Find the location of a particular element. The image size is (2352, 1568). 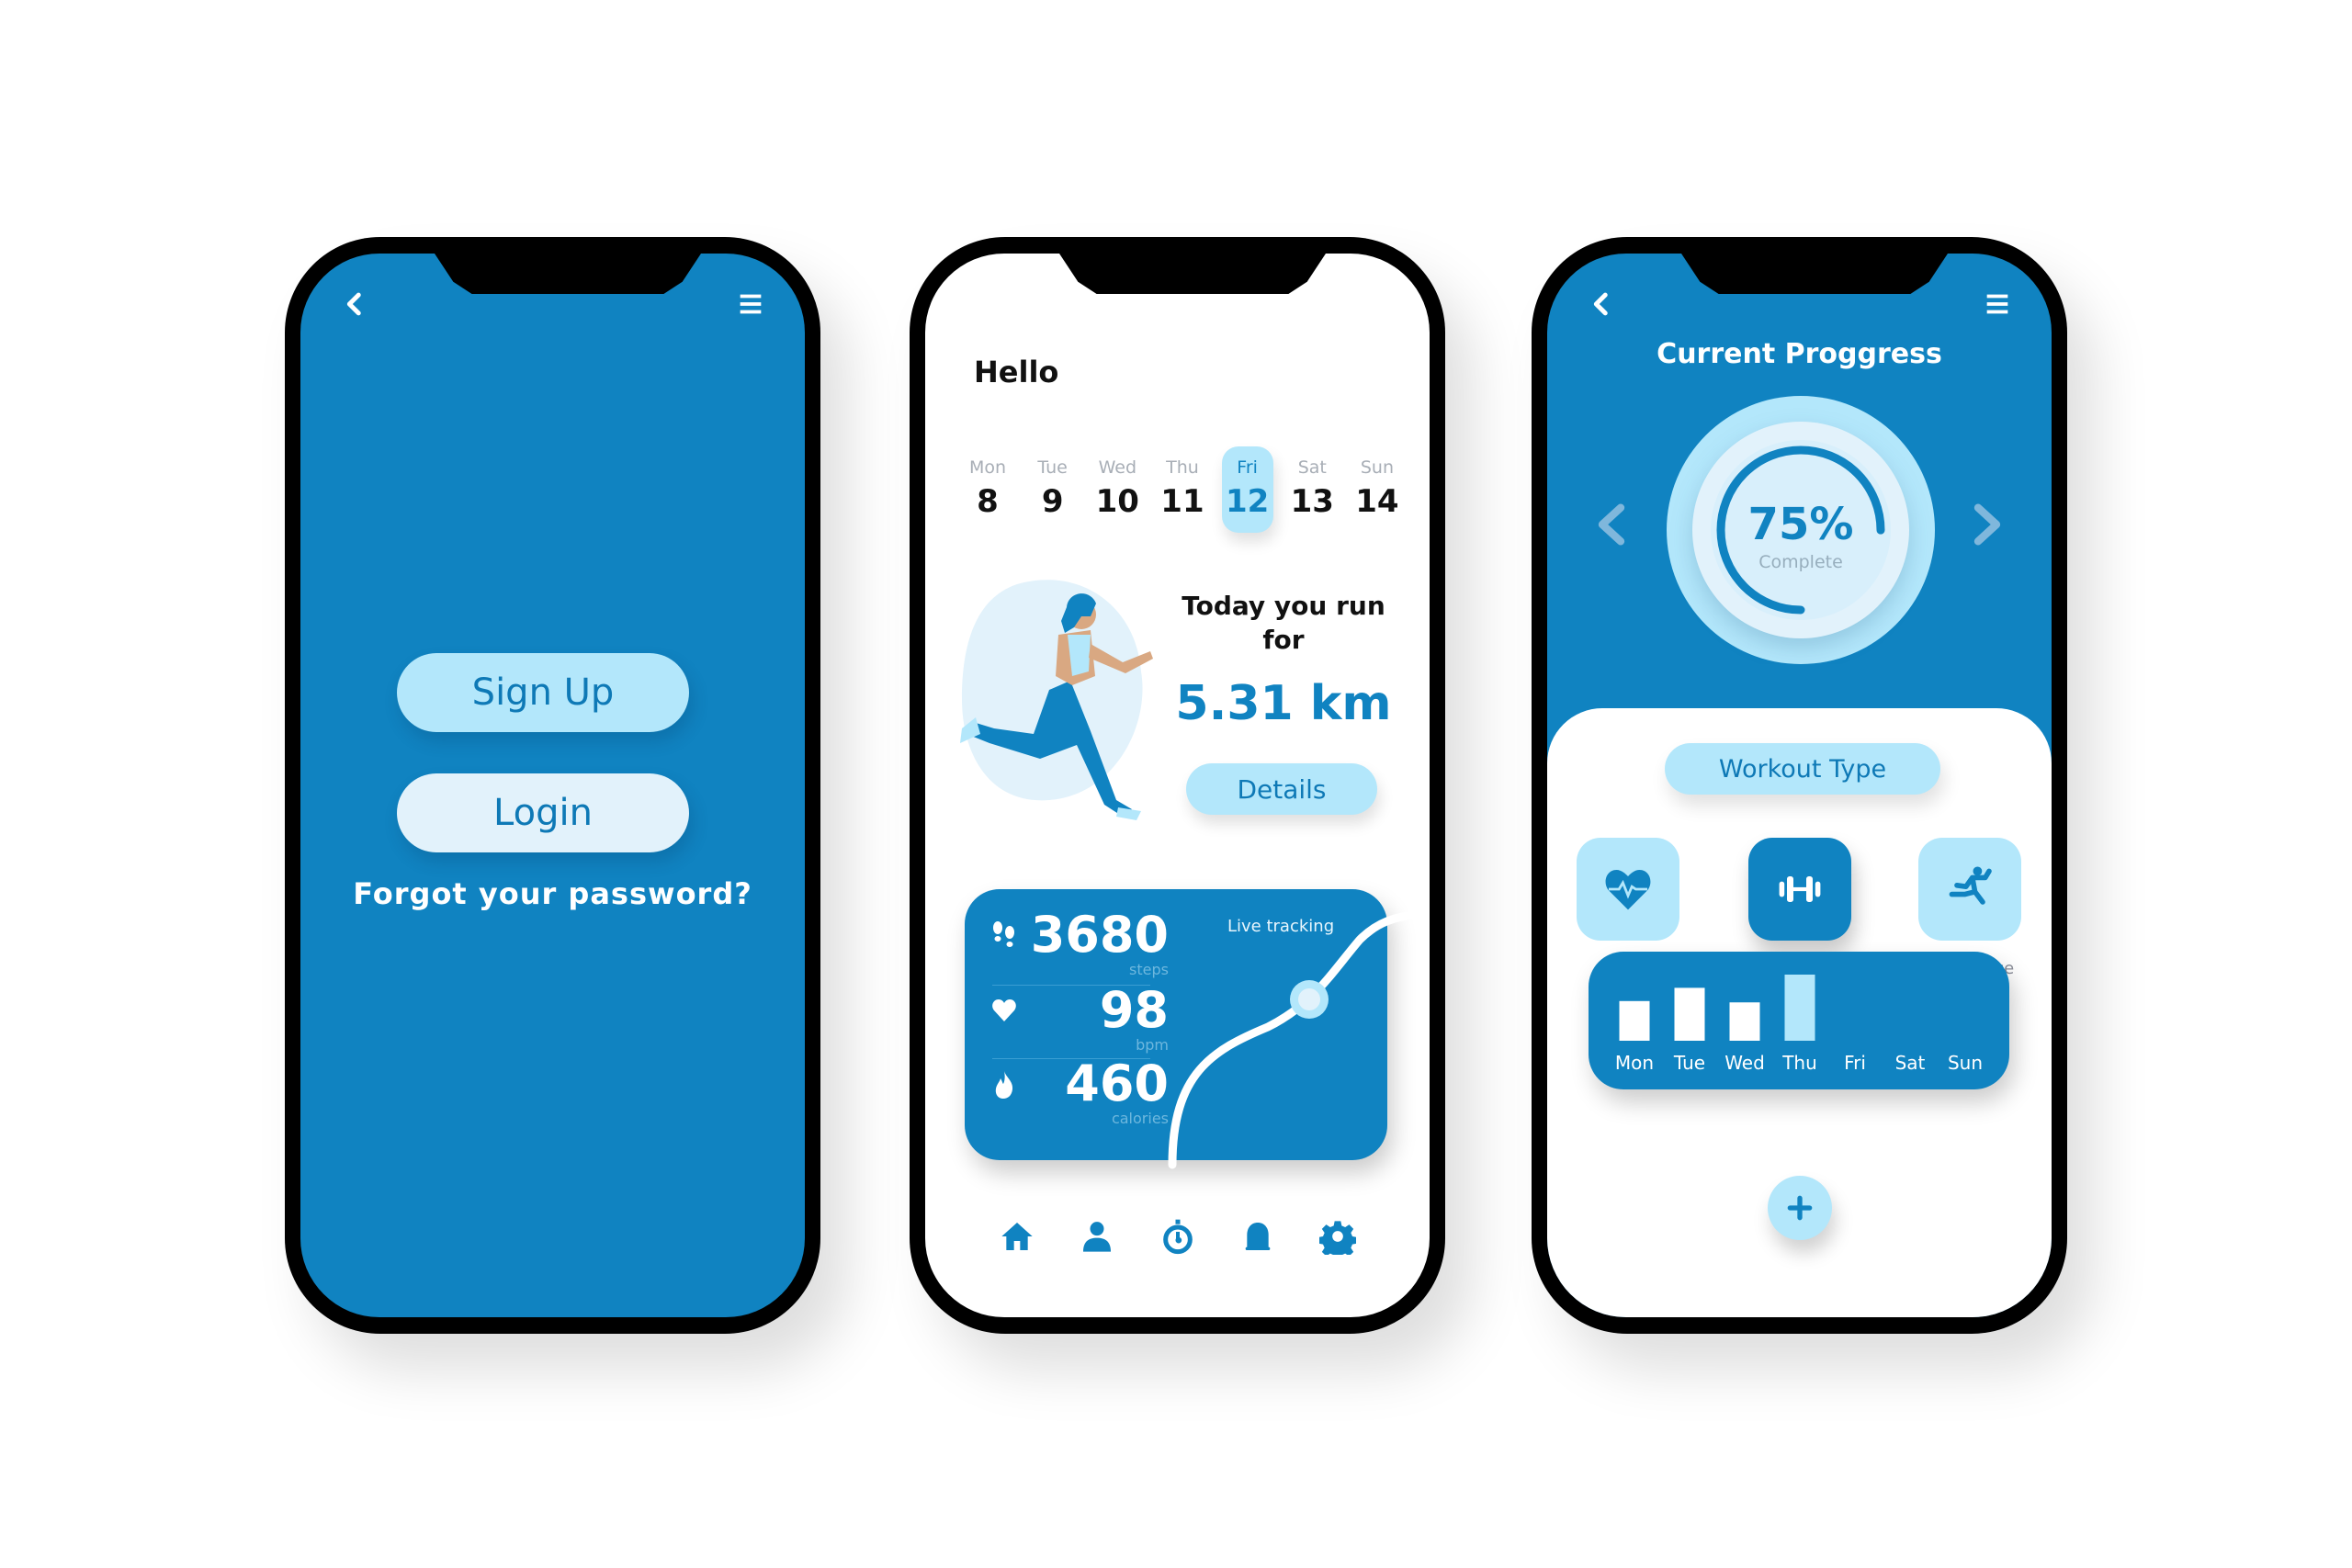

stat-calories: 460 calories is located at coordinates (1079, 1092).